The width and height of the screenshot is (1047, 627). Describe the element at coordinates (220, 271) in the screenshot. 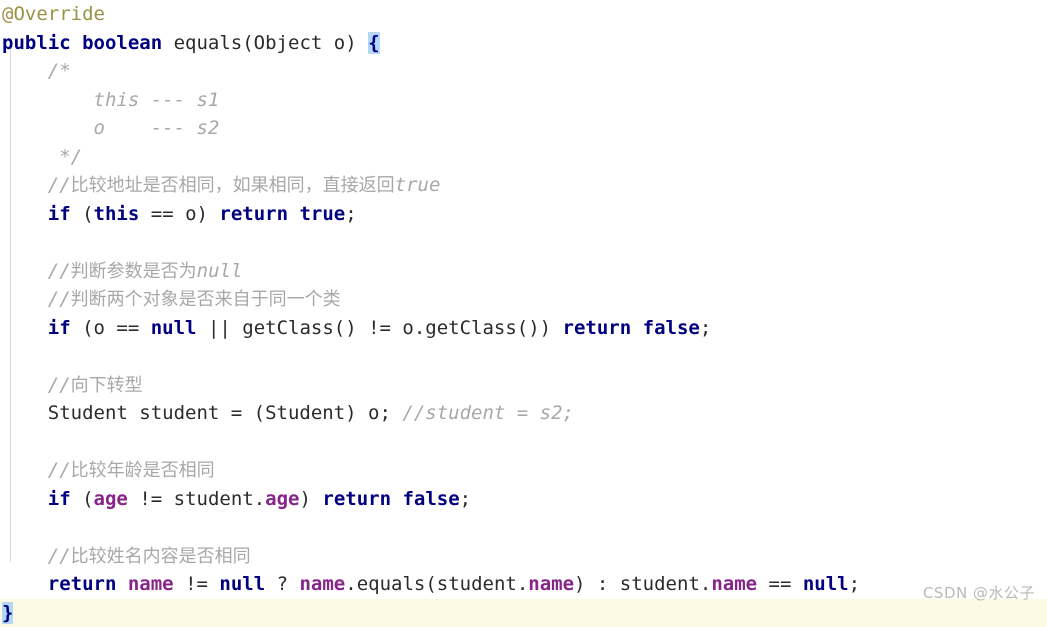

I see `code-token-comment: null` at that location.